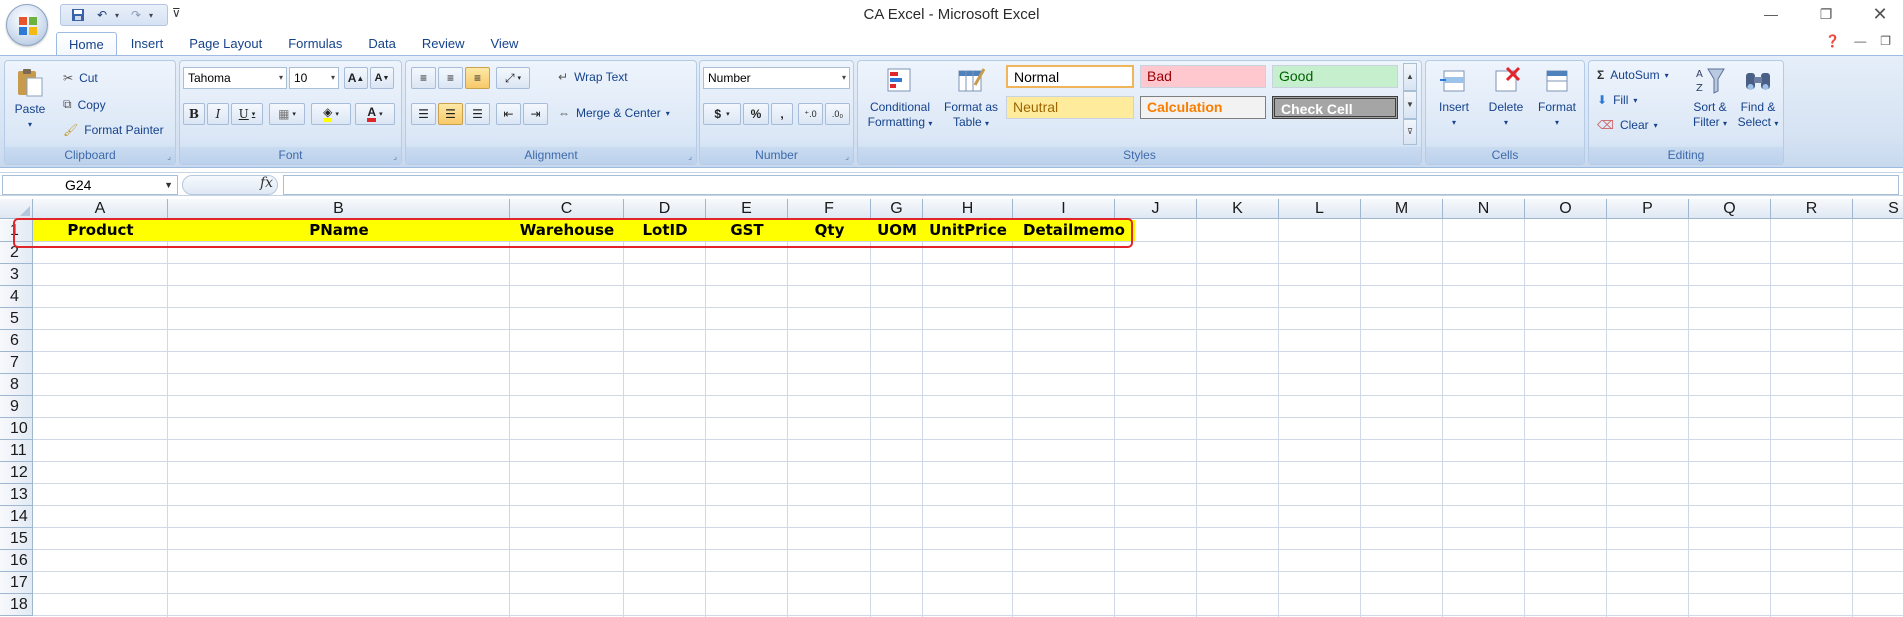  What do you see at coordinates (100, 209) in the screenshot?
I see `column-header-a: A` at bounding box center [100, 209].